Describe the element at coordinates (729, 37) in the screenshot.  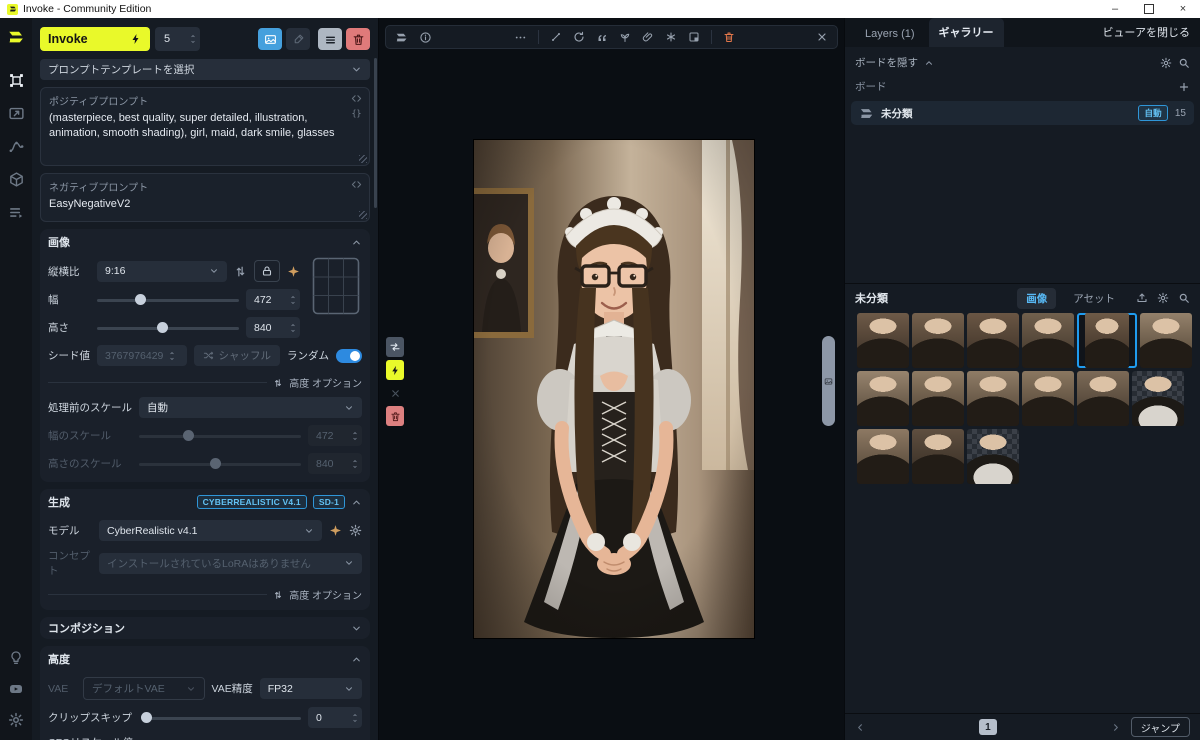
I see `delete-image-icon` at that location.